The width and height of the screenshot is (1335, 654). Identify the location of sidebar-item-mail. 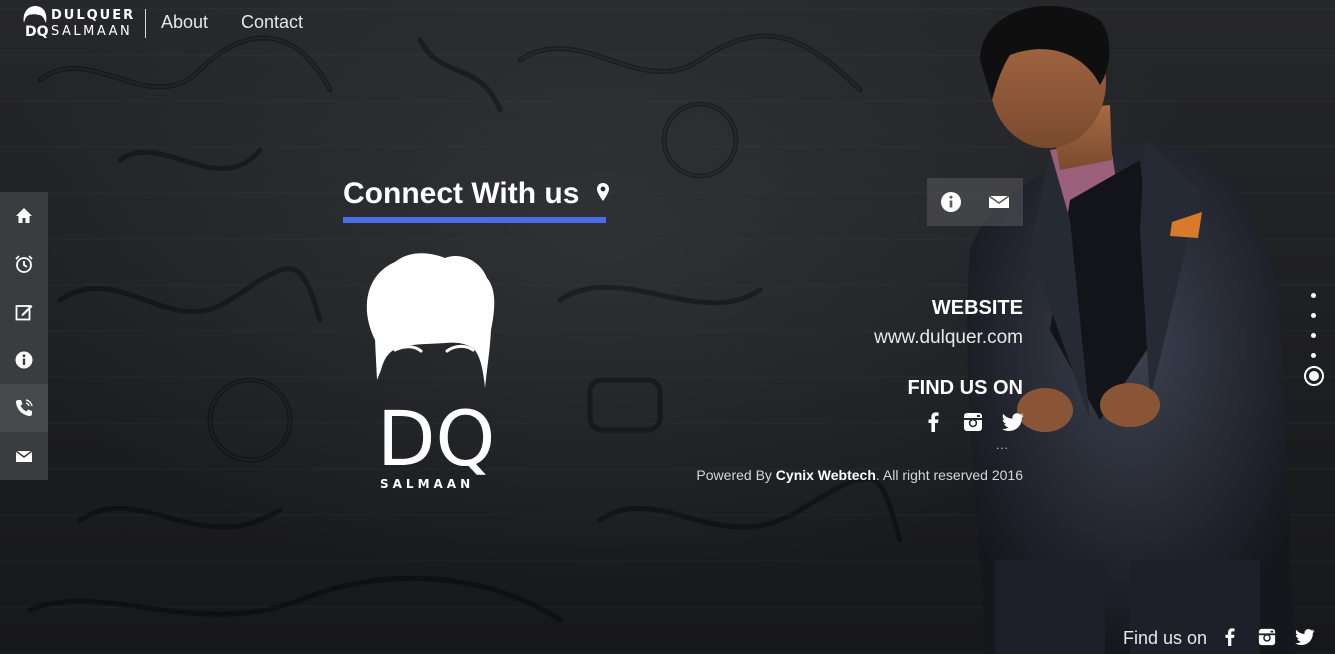
(24, 456).